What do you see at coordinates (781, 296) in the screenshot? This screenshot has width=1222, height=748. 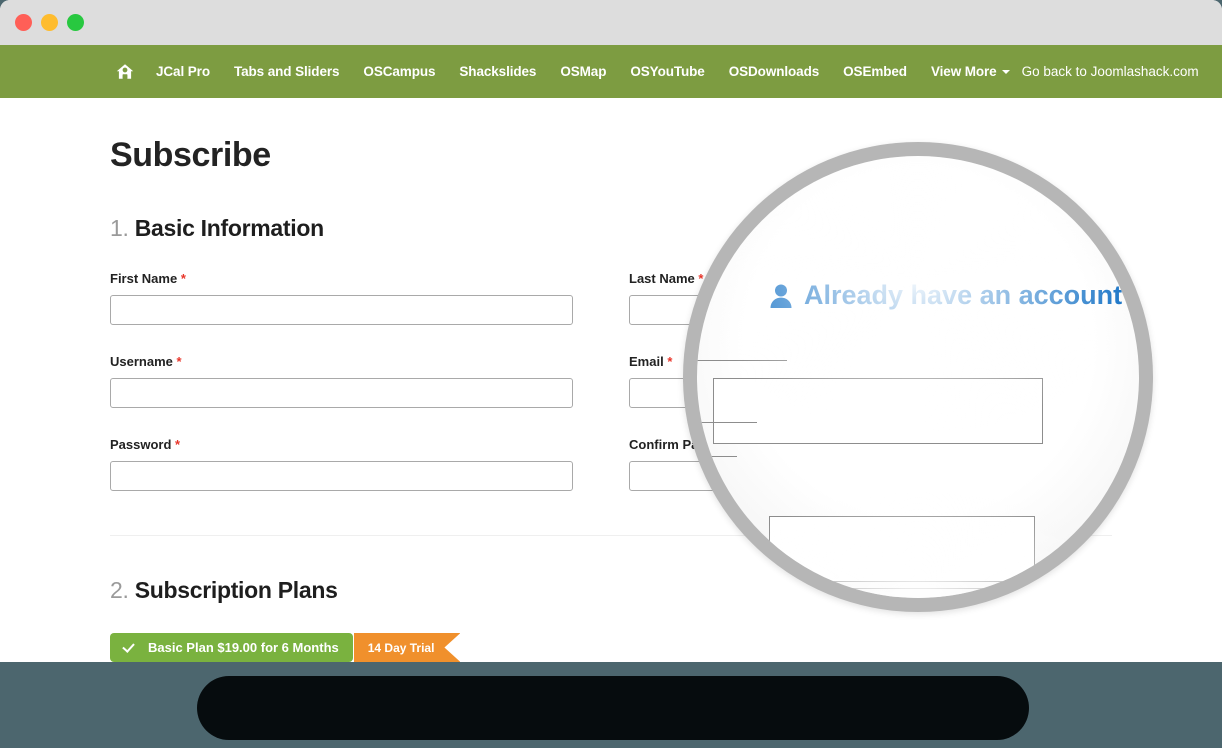 I see `user-icon` at bounding box center [781, 296].